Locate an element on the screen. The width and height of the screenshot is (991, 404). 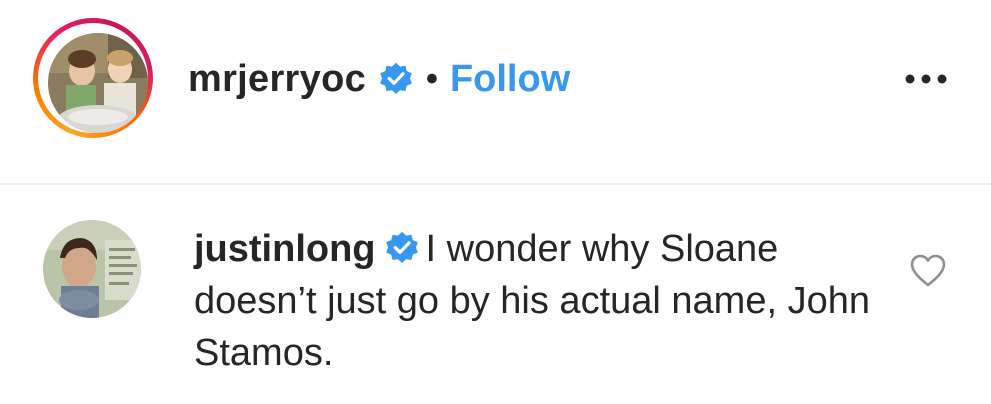
follow-button: Follow is located at coordinates (510, 79).